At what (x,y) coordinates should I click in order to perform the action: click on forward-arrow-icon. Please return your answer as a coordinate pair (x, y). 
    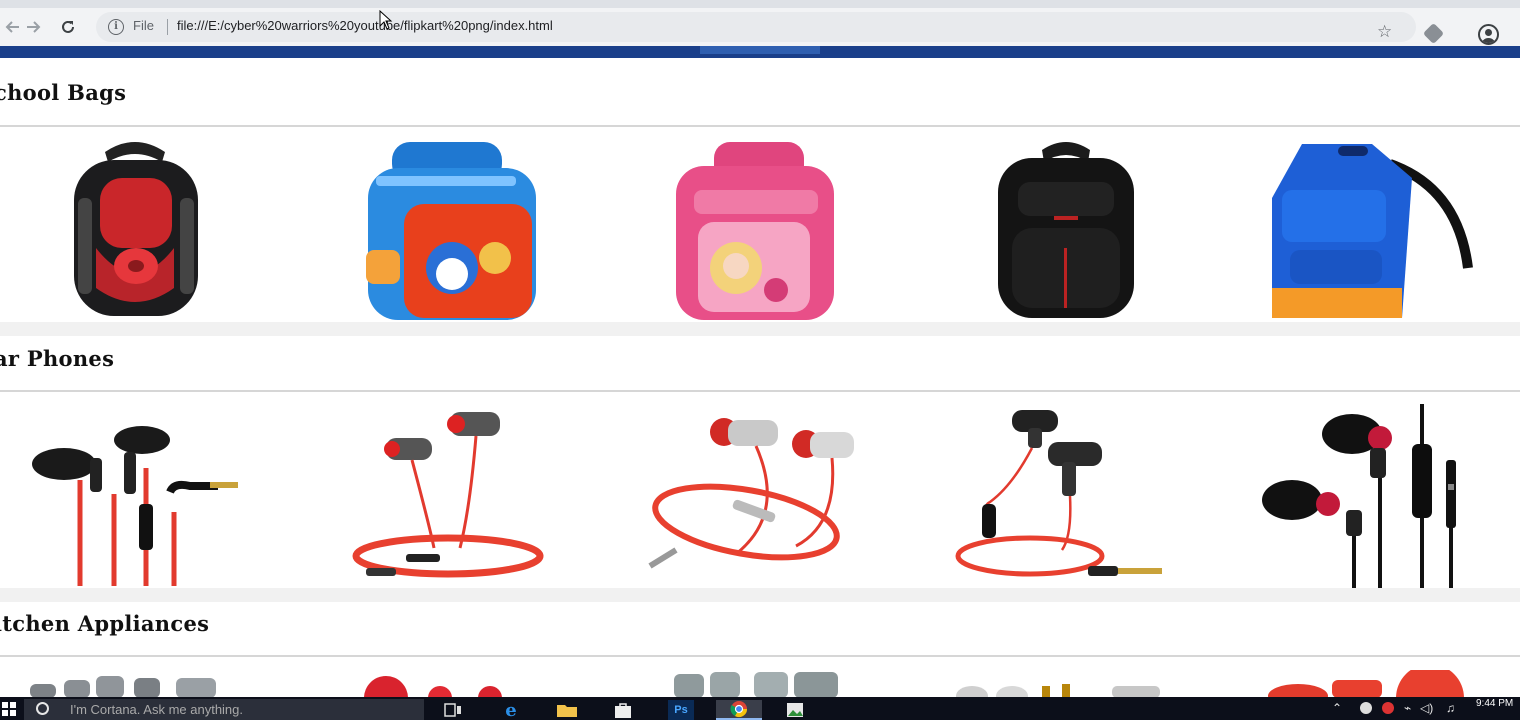
    Looking at the image, I should click on (33, 27).